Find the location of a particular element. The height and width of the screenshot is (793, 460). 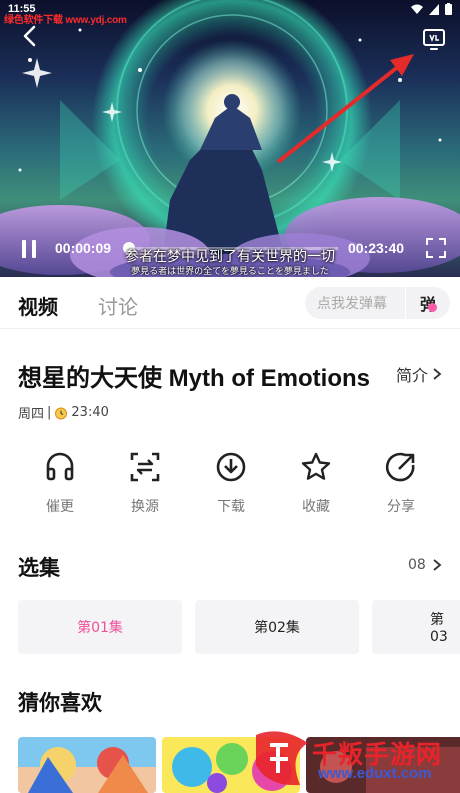

tv-cast-icon is located at coordinates (434, 39).